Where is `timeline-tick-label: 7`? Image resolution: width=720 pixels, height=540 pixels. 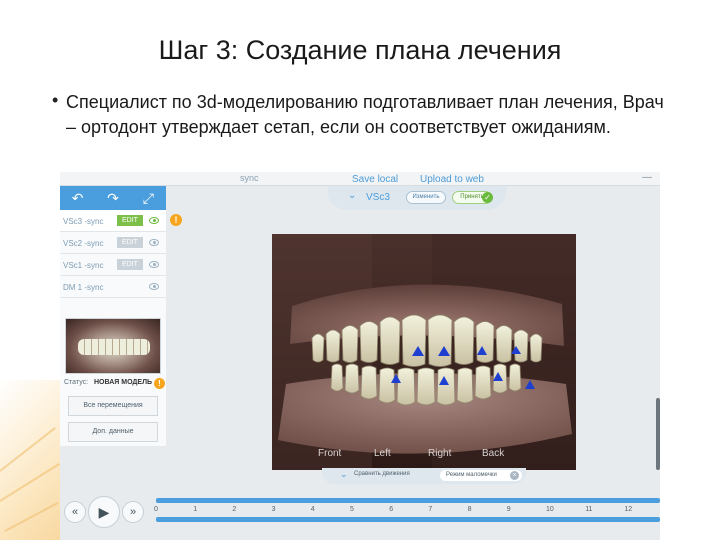
timeline-tick-label: 7 is located at coordinates (430, 509).